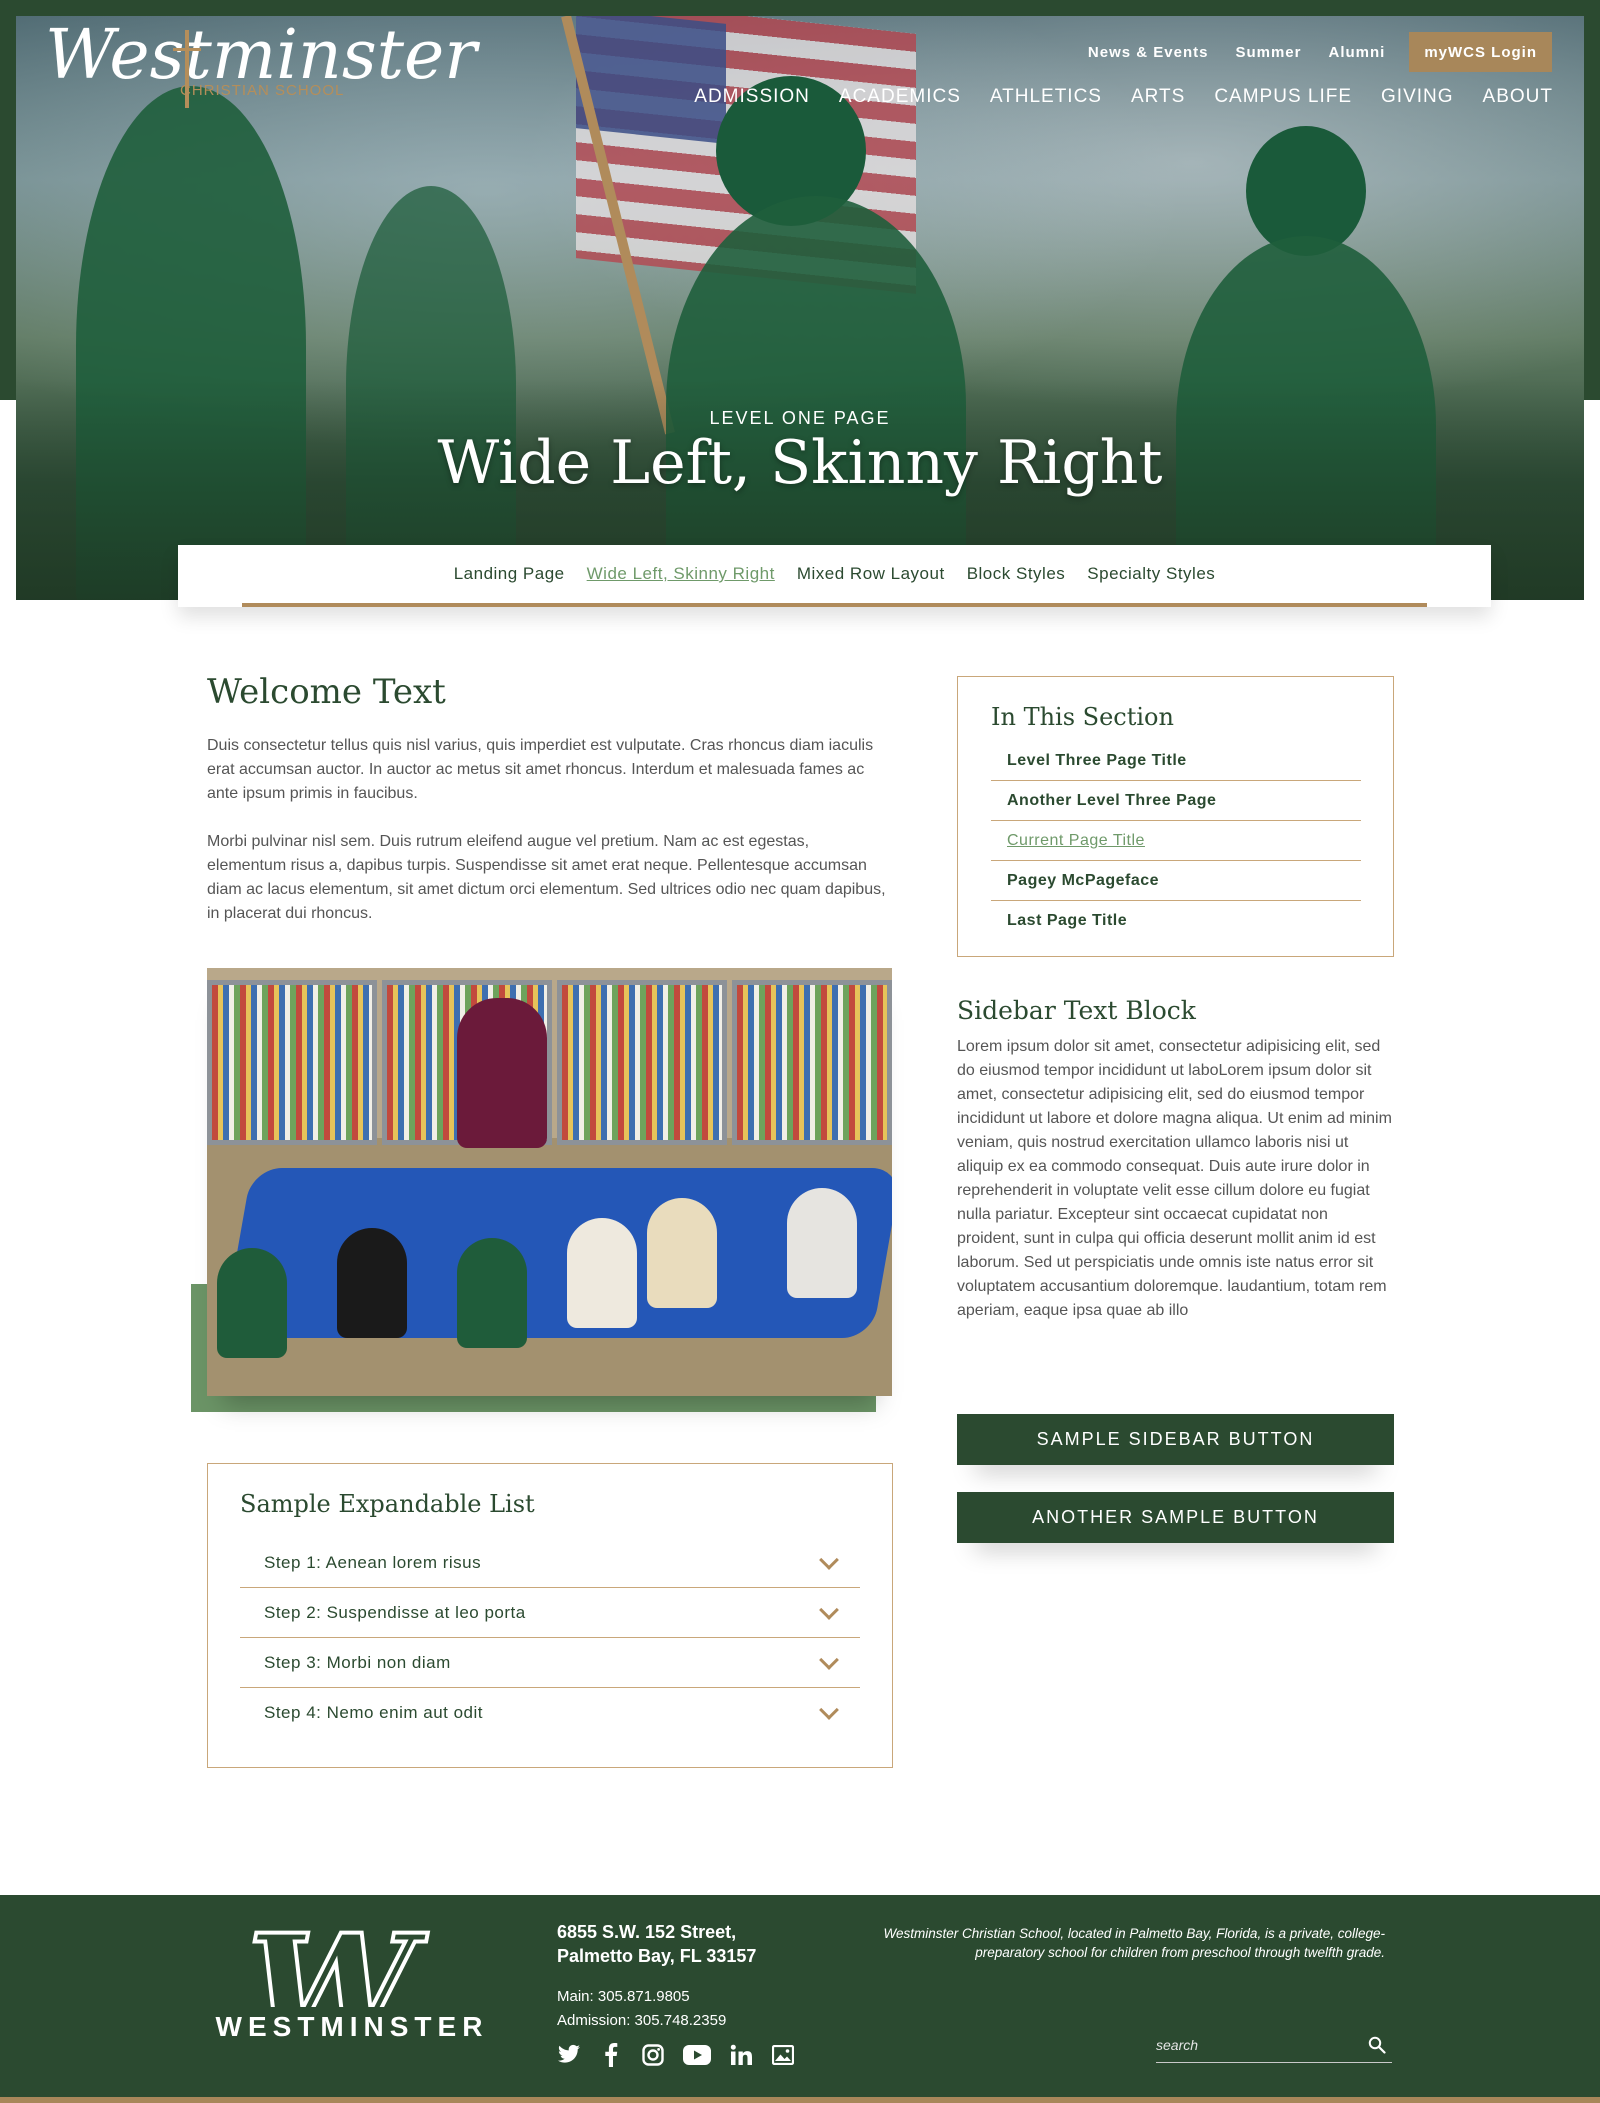 This screenshot has height=2103, width=1600. Describe the element at coordinates (1175, 1439) in the screenshot. I see `sample-sidebar-button: SAMPLE SIDEBAR BUTTON` at that location.